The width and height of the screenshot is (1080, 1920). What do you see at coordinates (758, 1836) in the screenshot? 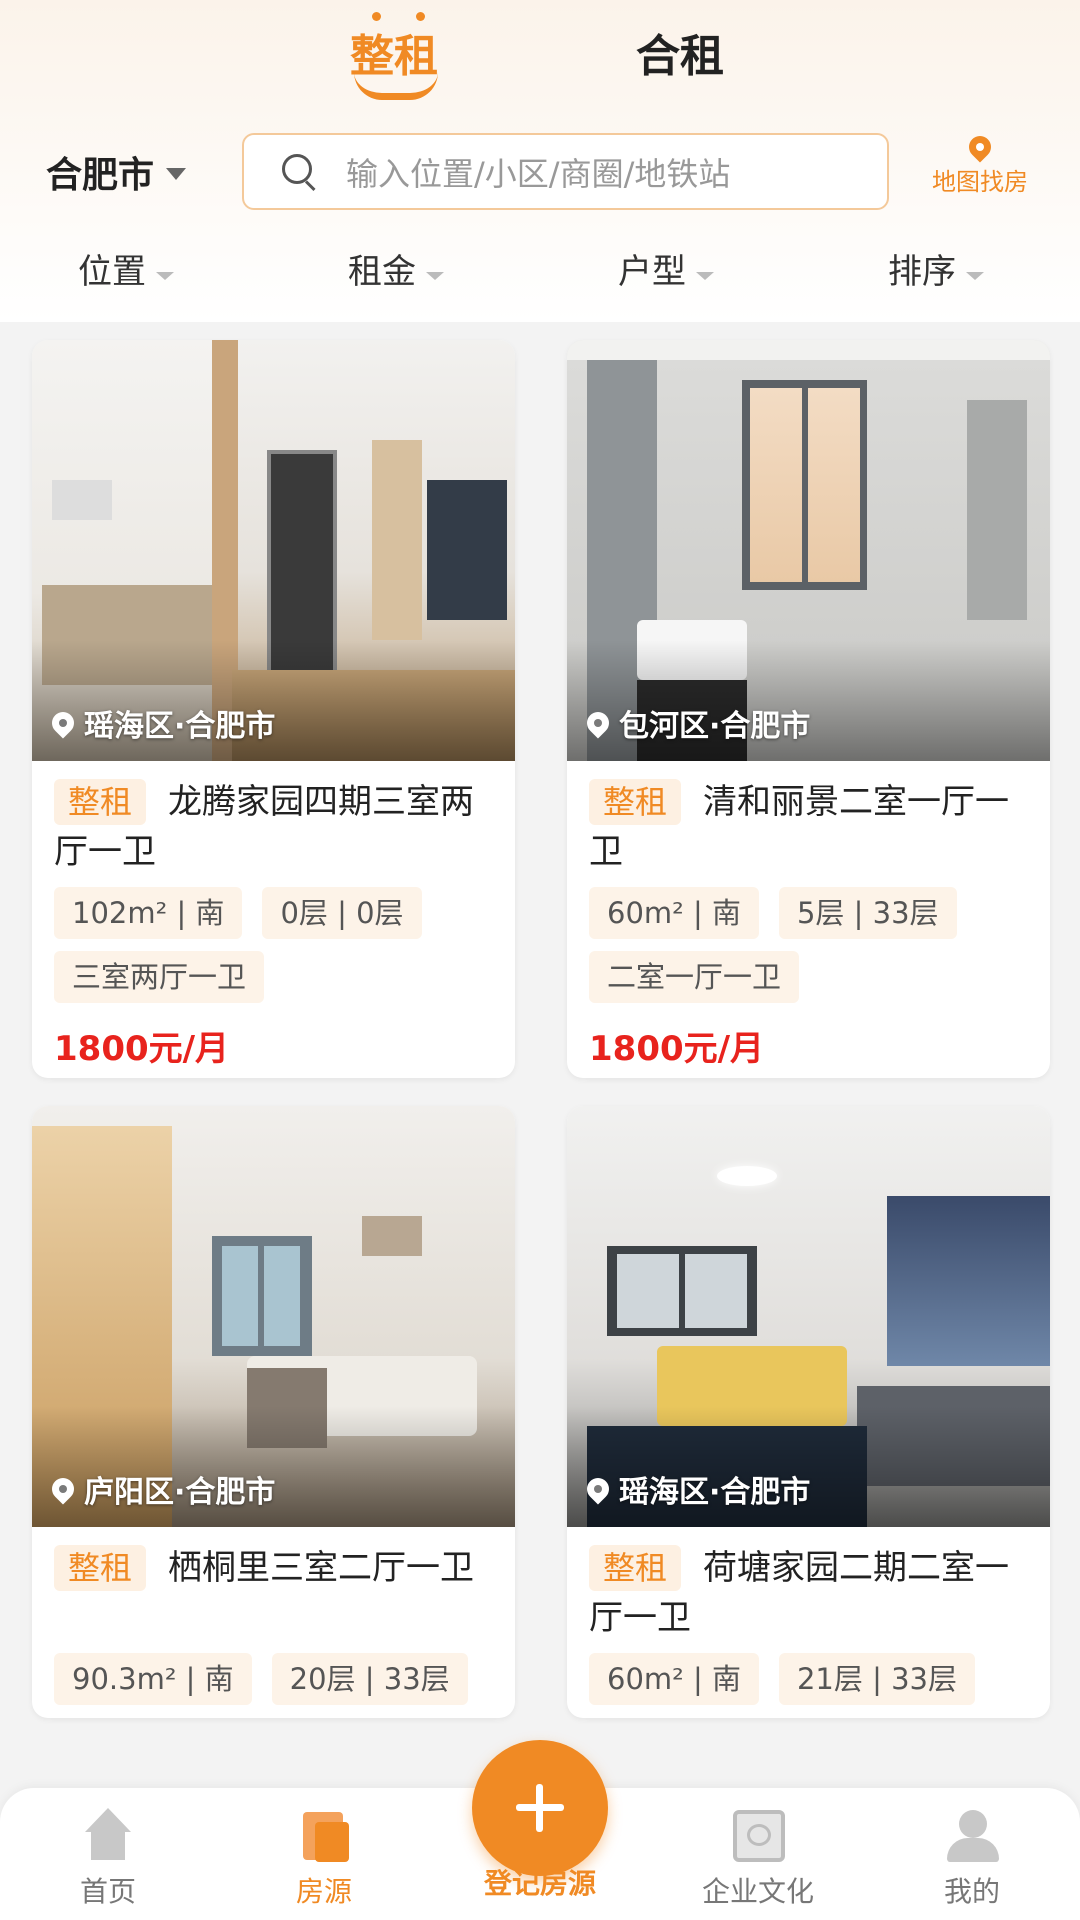
I see `company-culture-icon` at bounding box center [758, 1836].